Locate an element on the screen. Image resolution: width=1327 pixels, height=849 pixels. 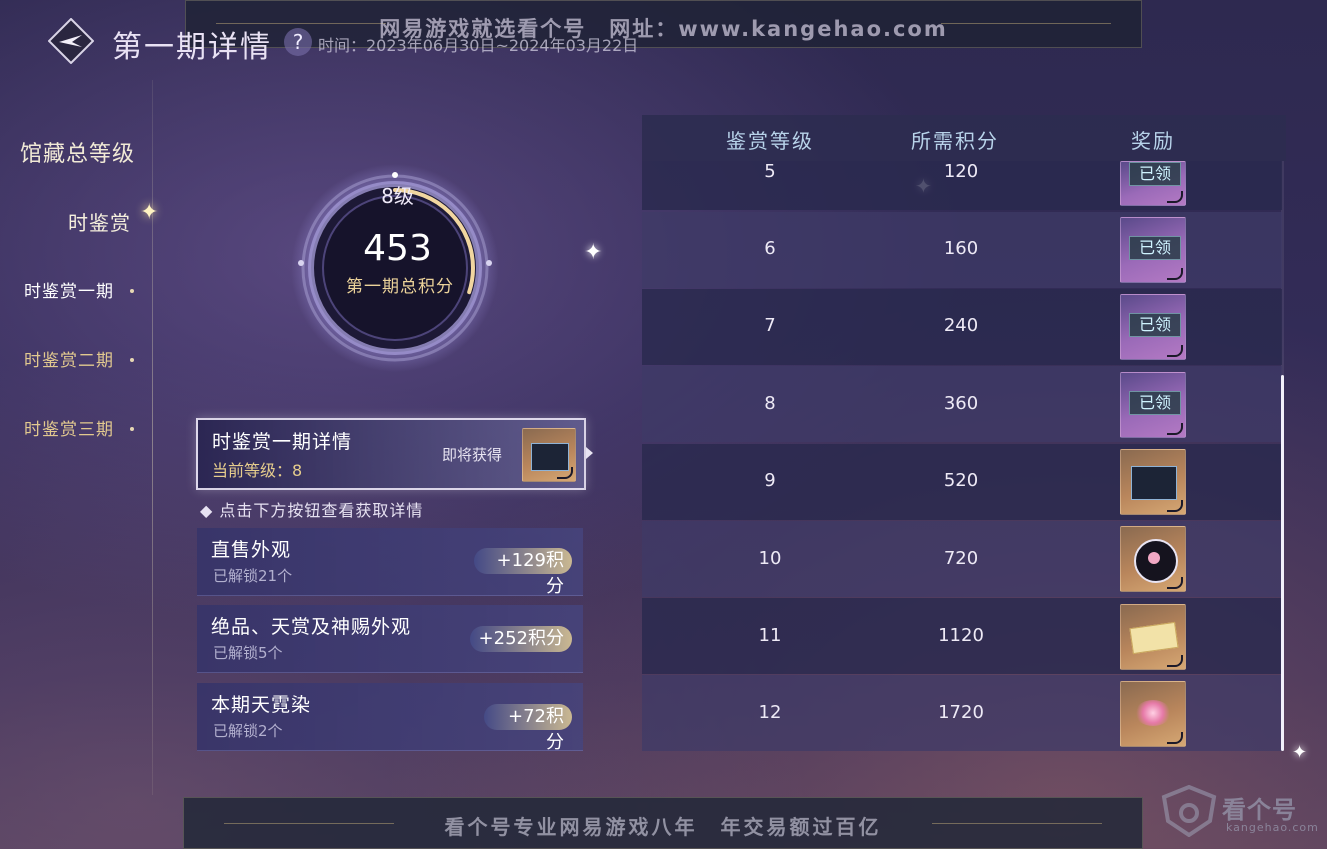
nav-divider is located at coordinates (152, 437).